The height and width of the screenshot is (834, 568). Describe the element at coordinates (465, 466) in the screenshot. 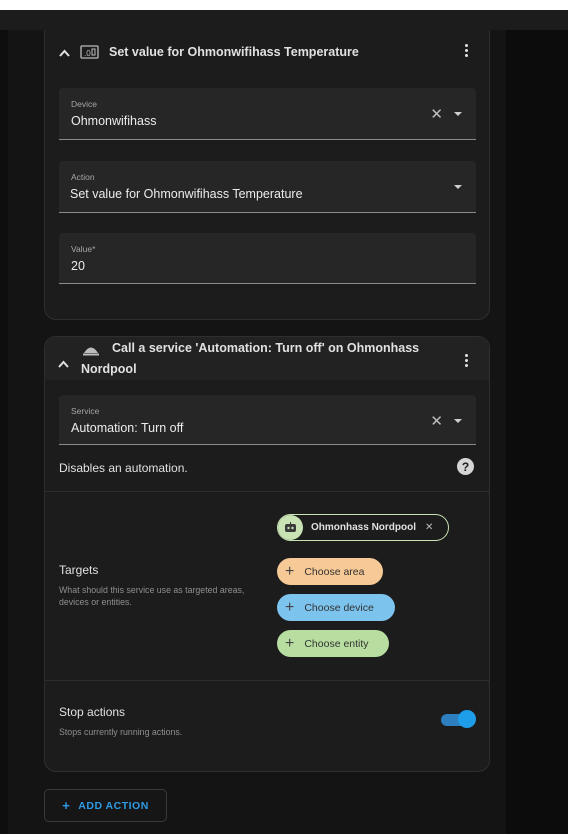

I see `help-icon: ?` at that location.